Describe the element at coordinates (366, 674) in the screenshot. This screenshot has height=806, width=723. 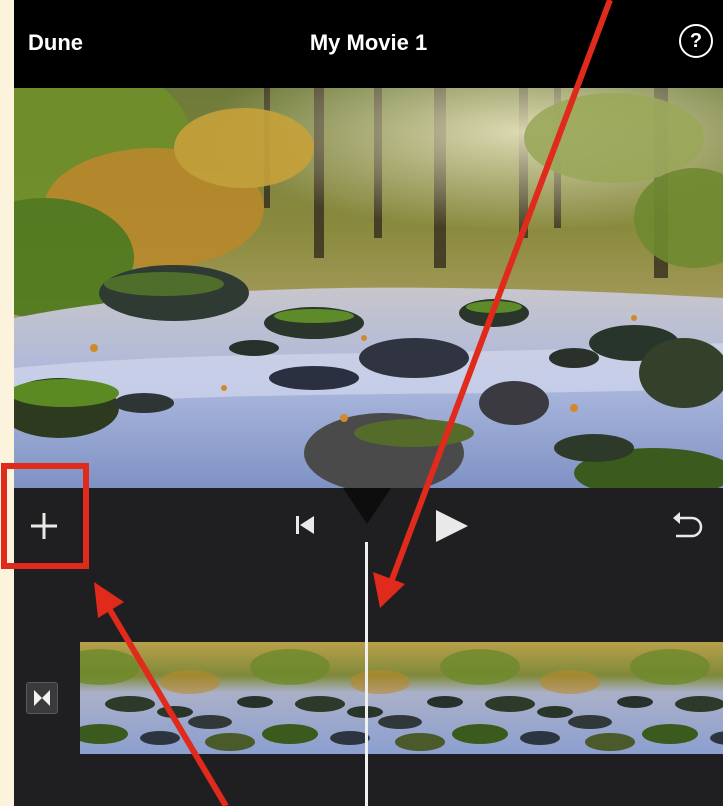
I see `playhead-line` at that location.